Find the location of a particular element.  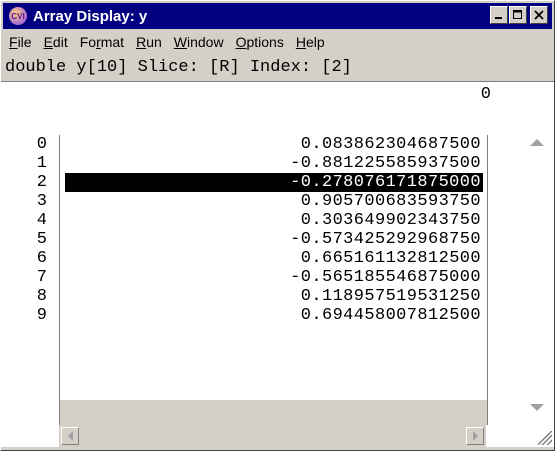

row-index: 8 is located at coordinates (41, 296).